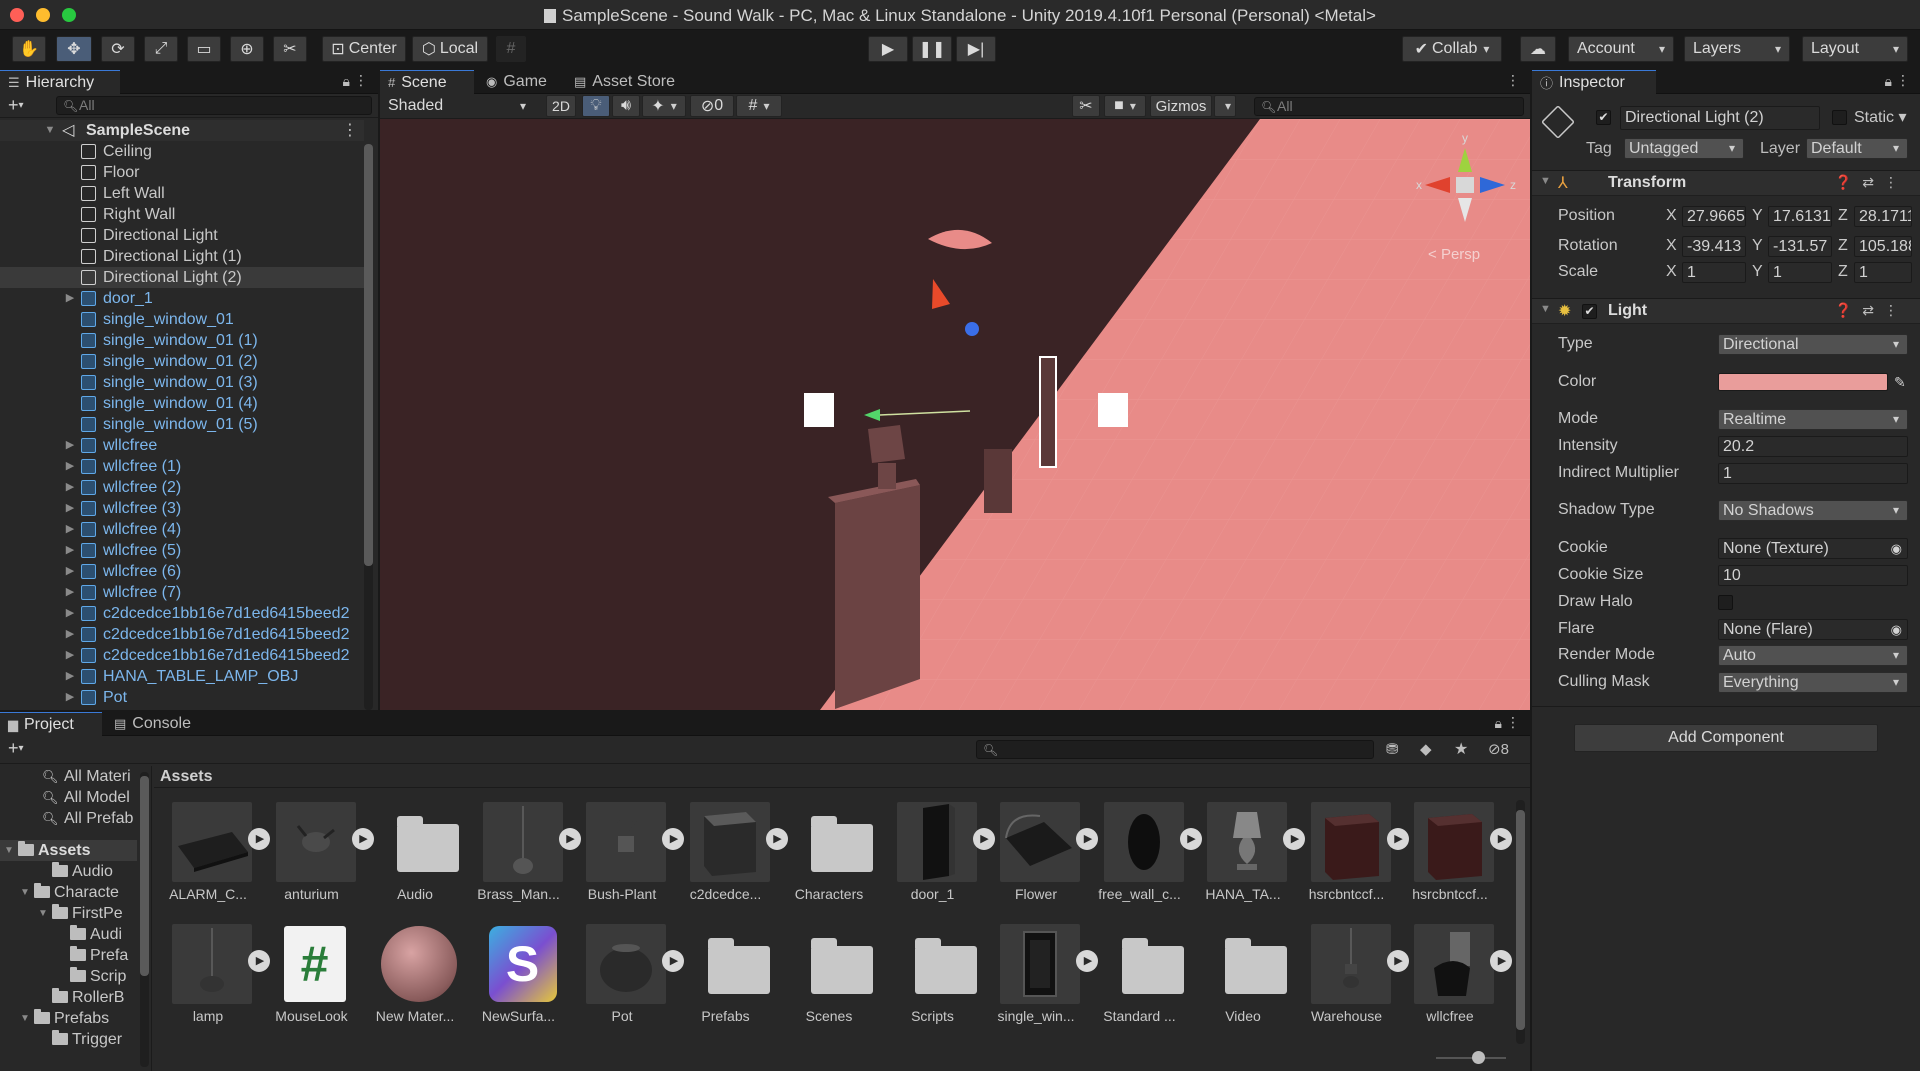  Describe the element at coordinates (1900, 382) in the screenshot. I see `eyedropper-icon: ✎` at that location.